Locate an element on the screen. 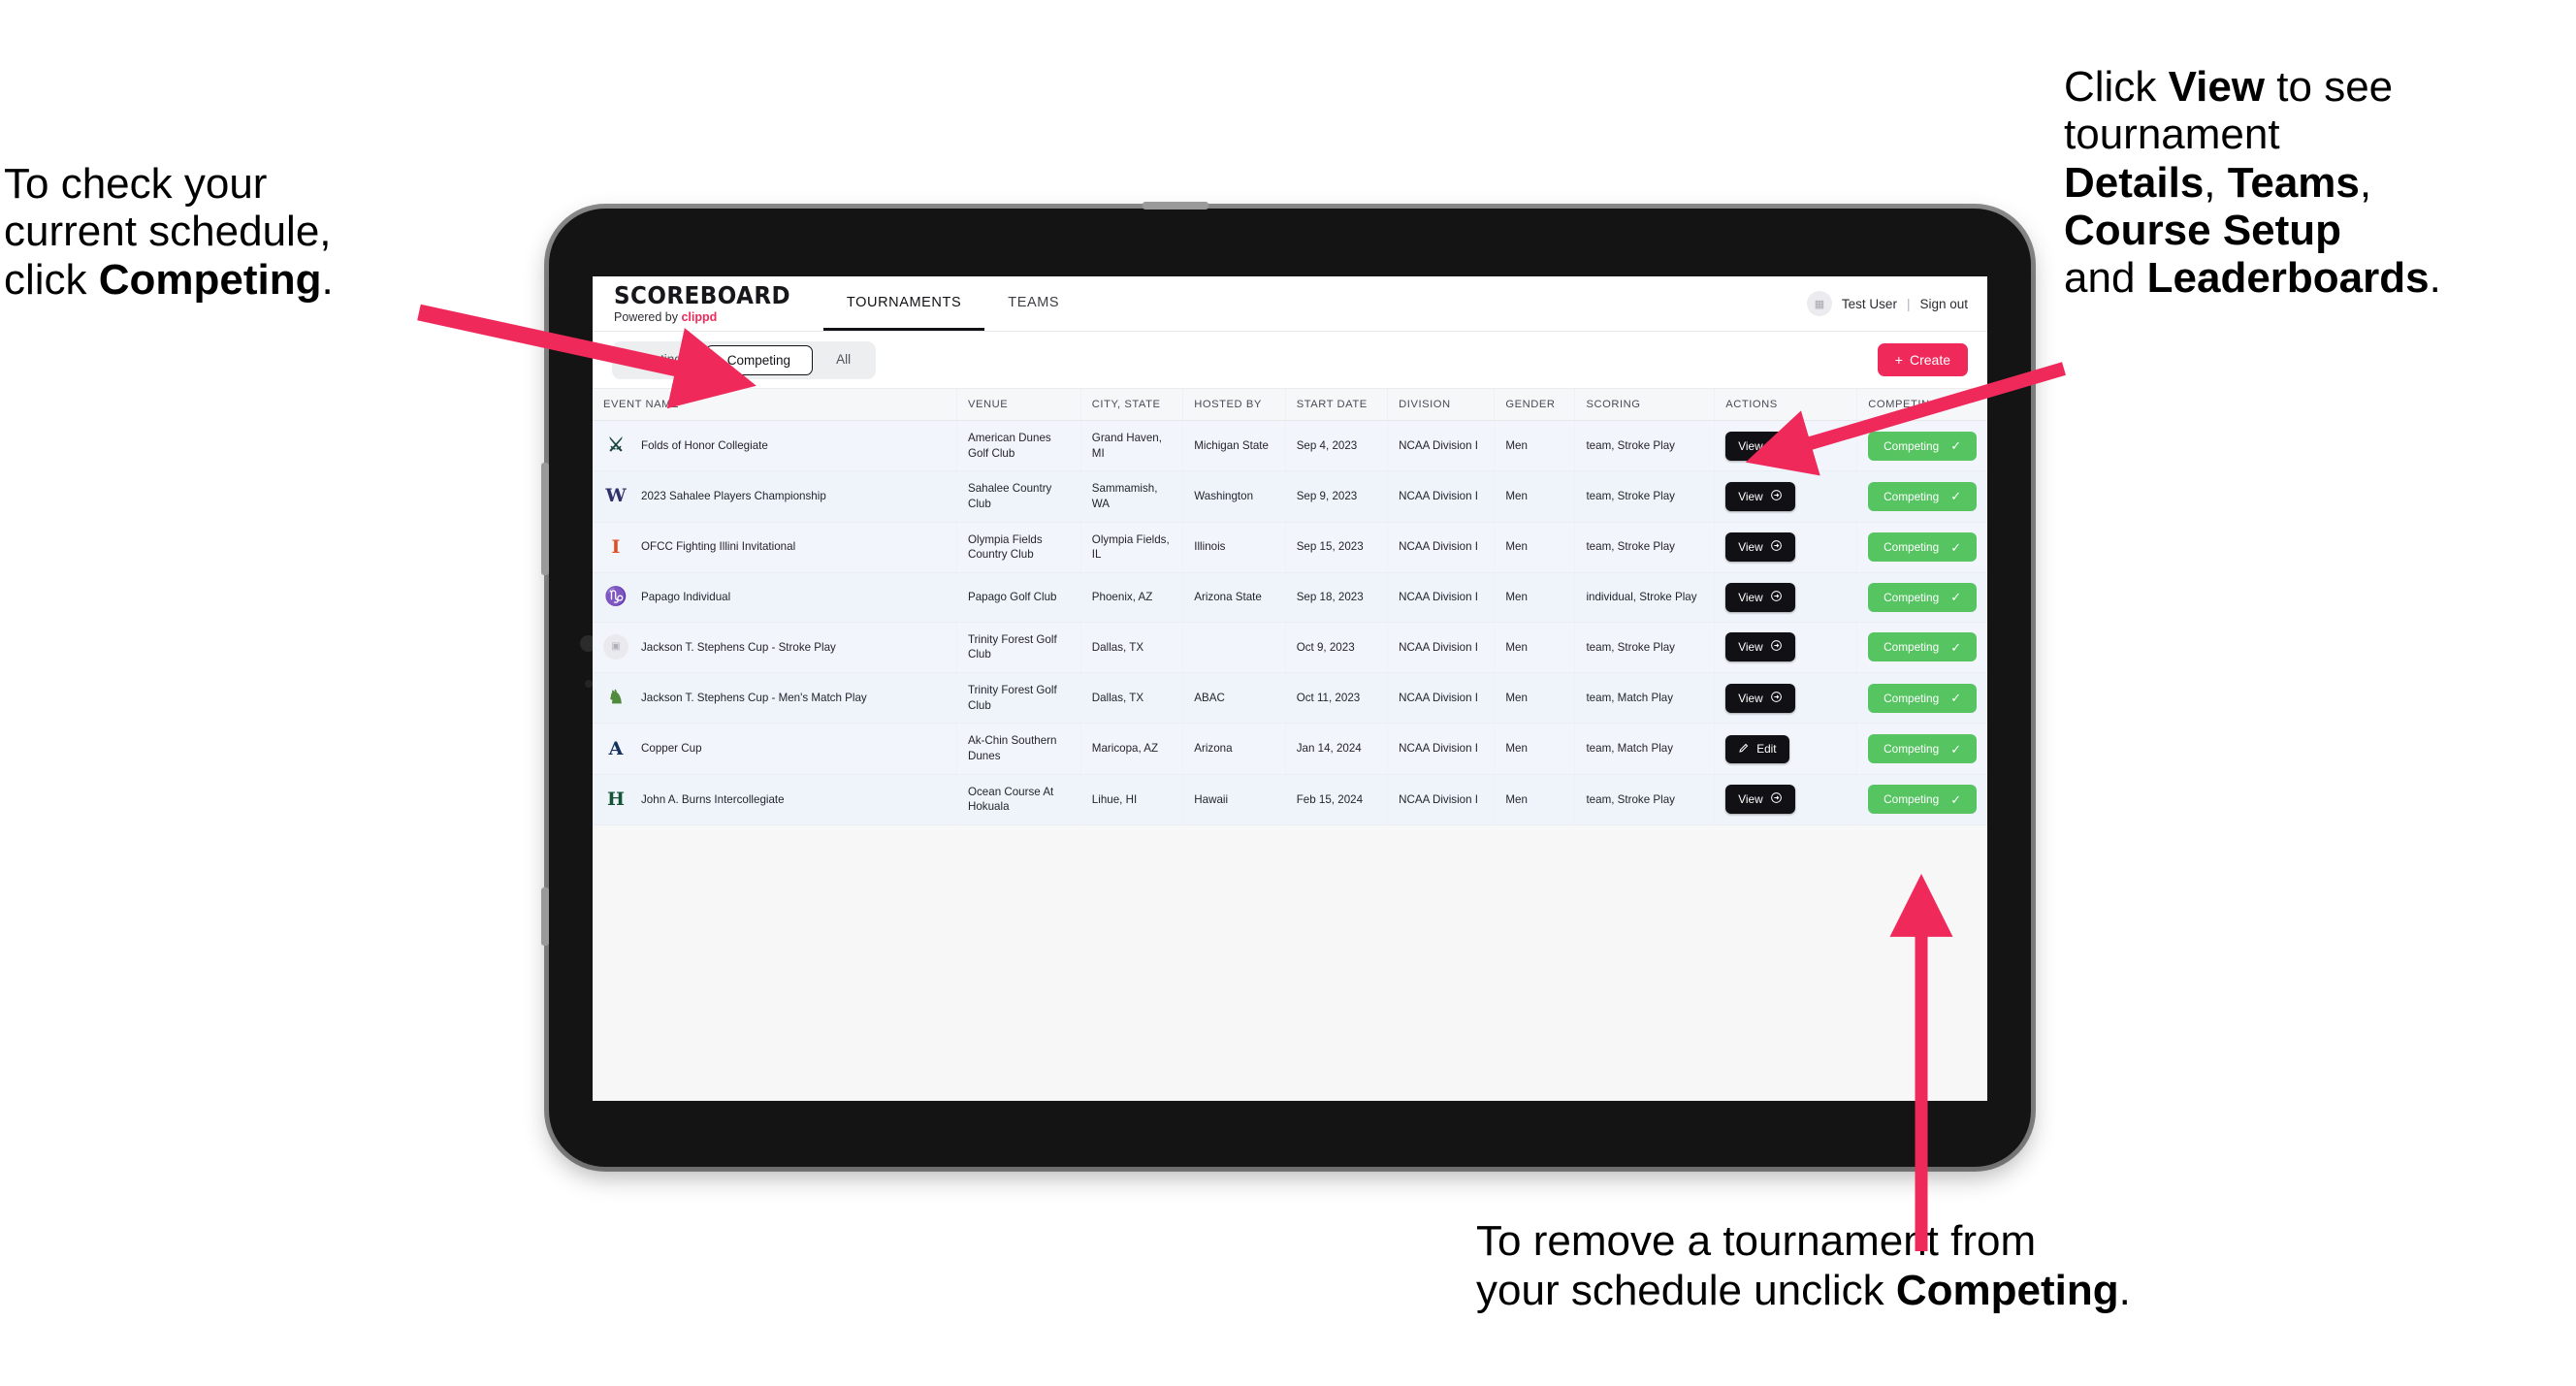 This screenshot has height=1386, width=2576. arizona-state-sun-devils-logo: ♑ is located at coordinates (616, 597).